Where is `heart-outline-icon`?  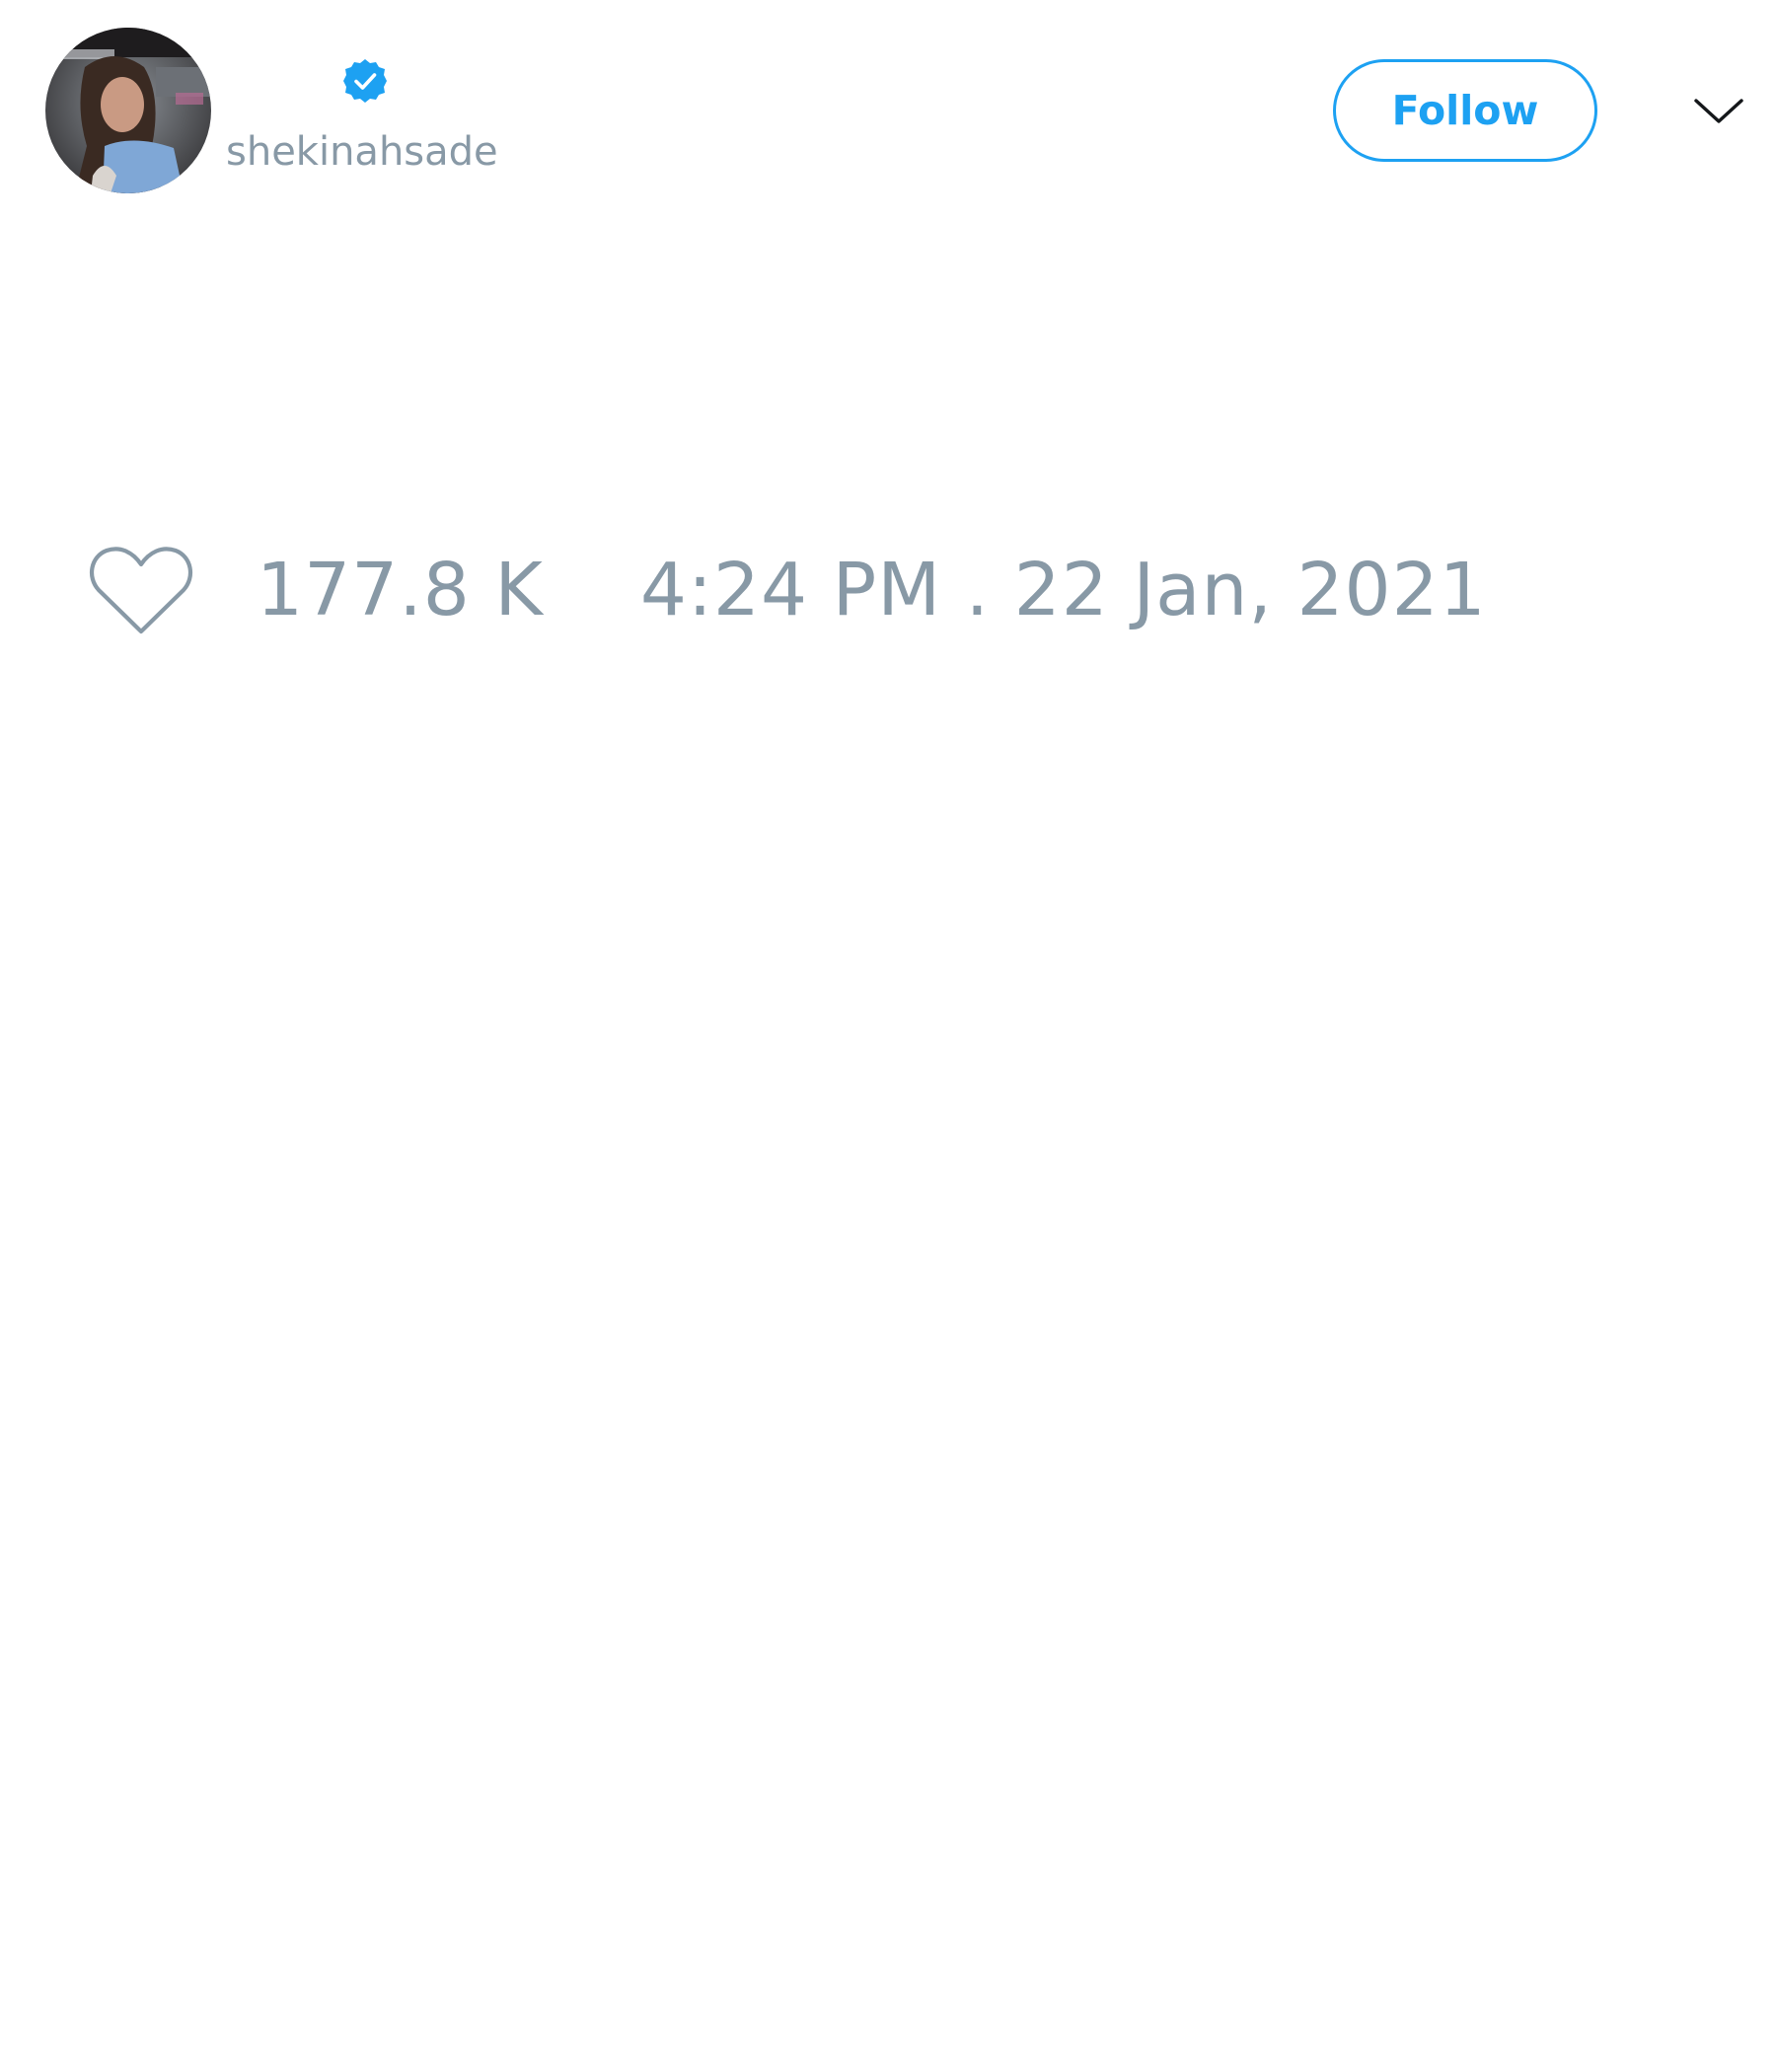
heart-outline-icon is located at coordinates (141, 590).